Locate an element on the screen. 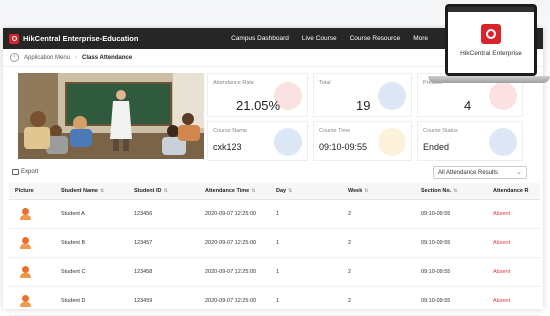 The width and height of the screenshot is (550, 316). laptop-brand-text: HikCentral Enterprise is located at coordinates (491, 53).